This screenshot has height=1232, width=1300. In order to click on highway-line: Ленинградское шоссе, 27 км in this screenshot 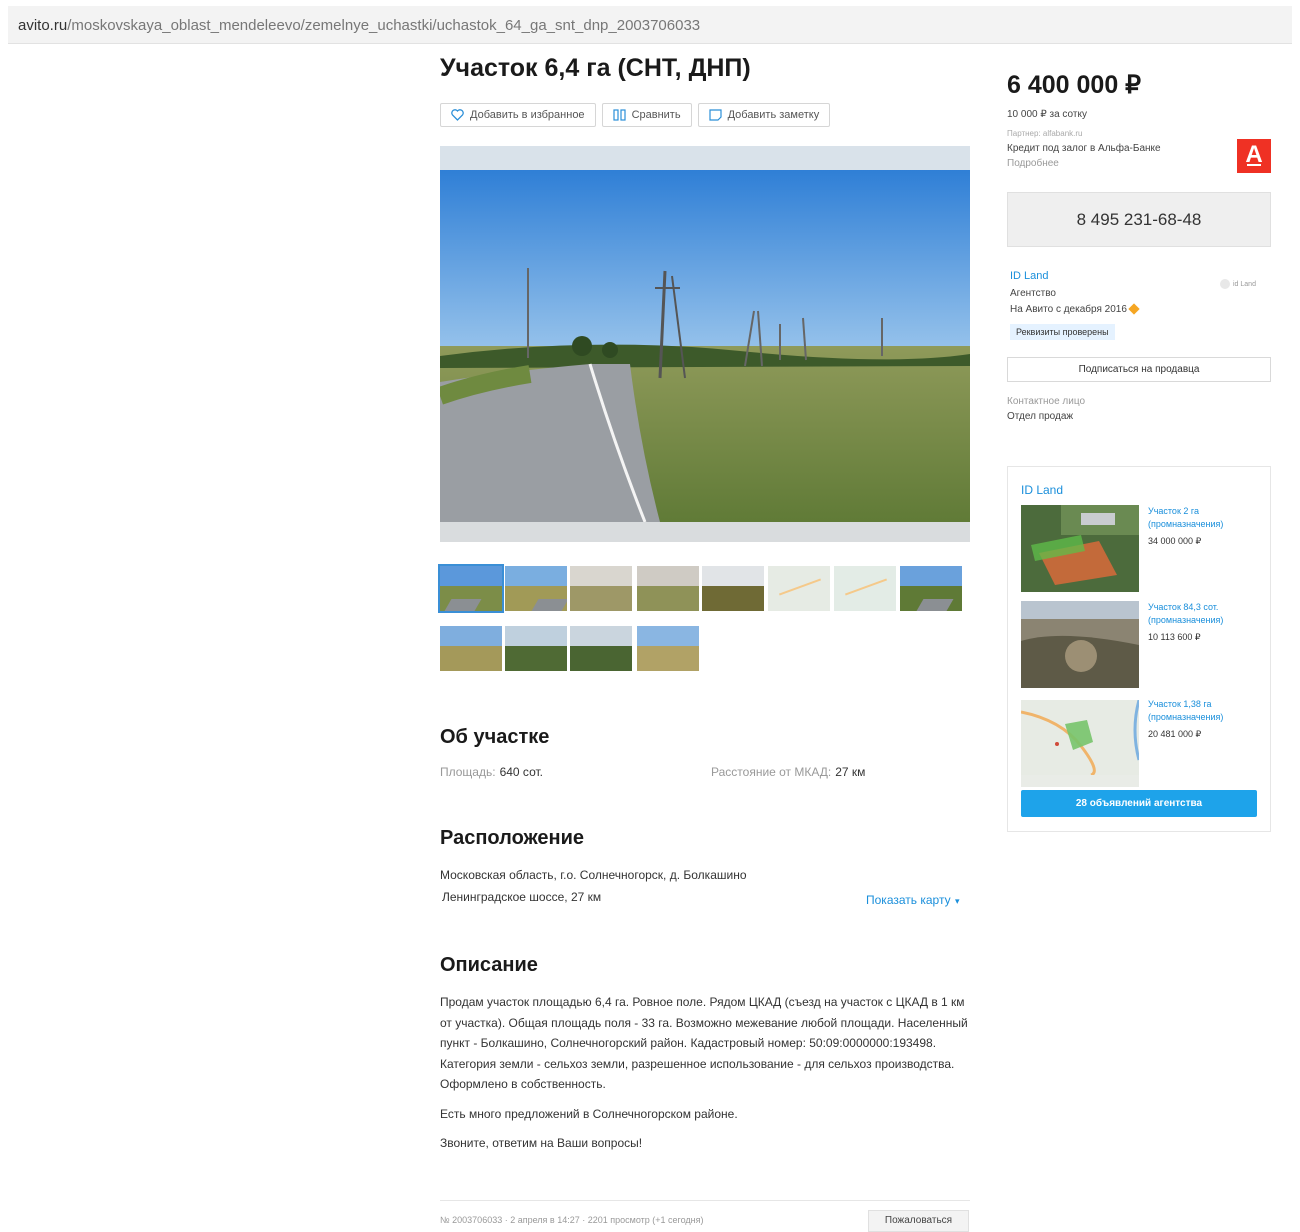, I will do `click(522, 897)`.